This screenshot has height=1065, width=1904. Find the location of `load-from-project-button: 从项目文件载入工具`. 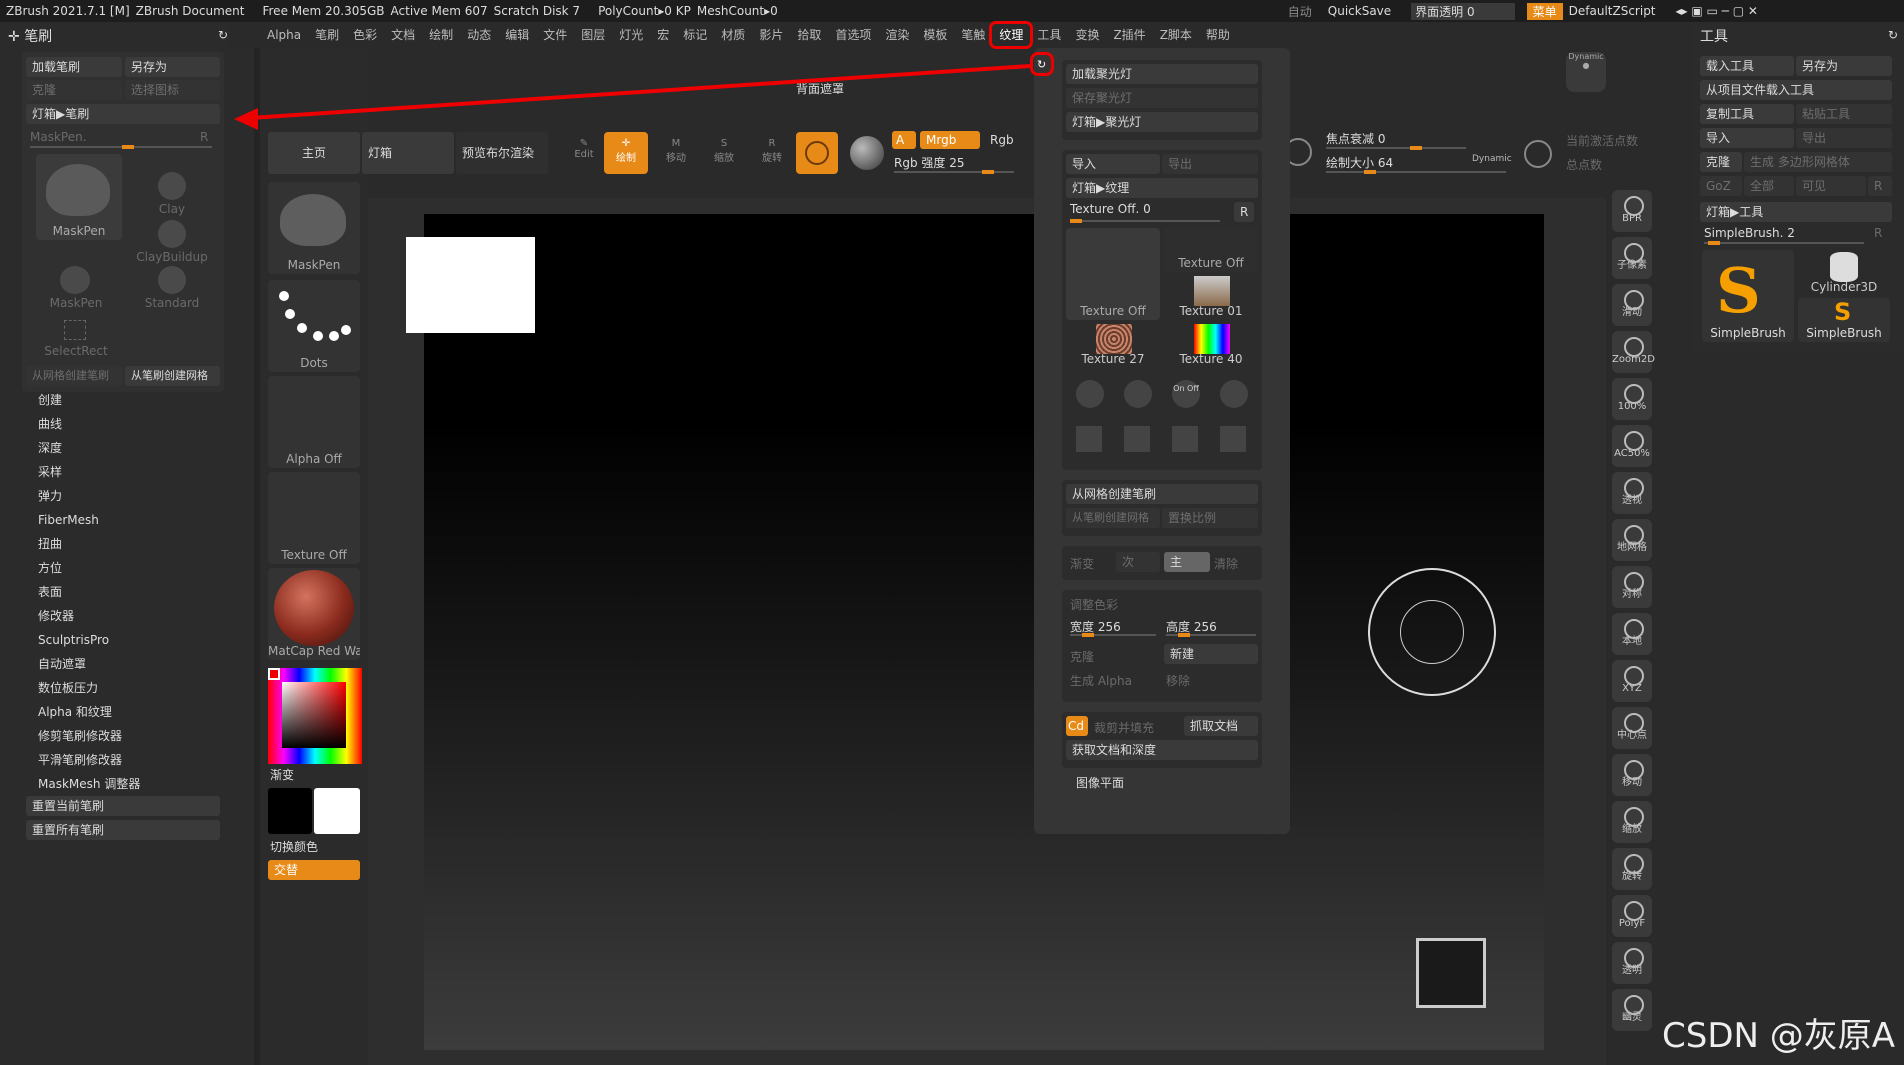

load-from-project-button: 从项目文件载入工具 is located at coordinates (1796, 90).